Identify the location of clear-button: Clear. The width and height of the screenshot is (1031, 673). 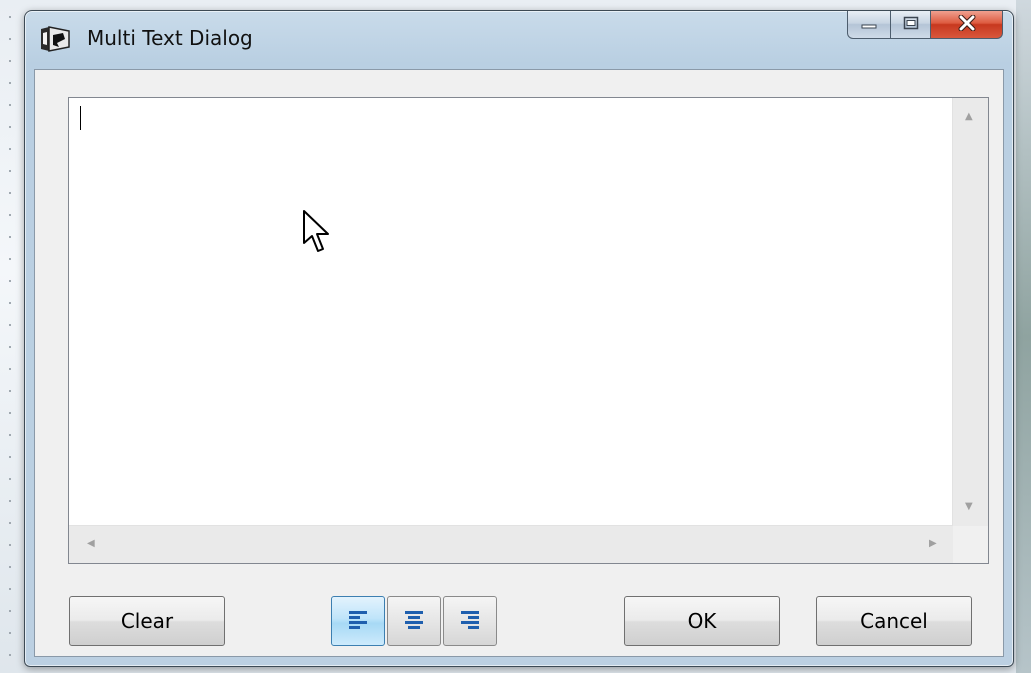
(147, 621).